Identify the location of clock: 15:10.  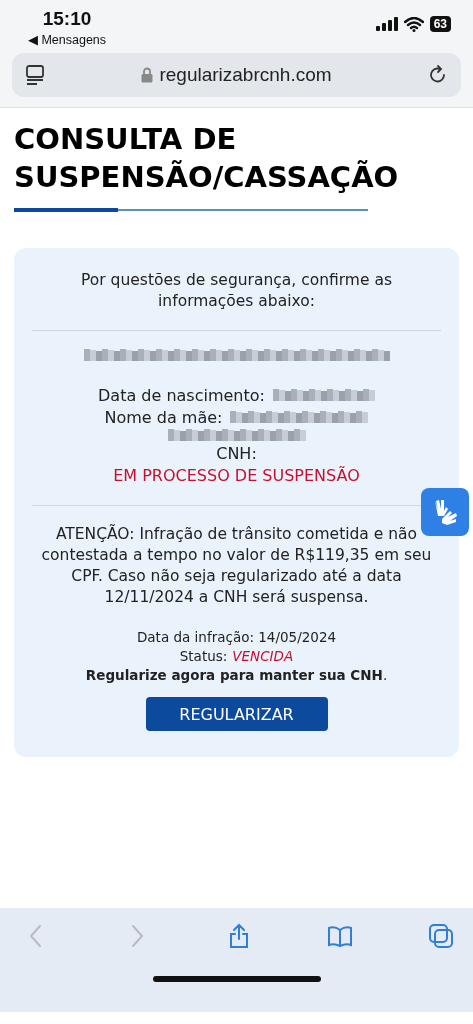
(67, 19).